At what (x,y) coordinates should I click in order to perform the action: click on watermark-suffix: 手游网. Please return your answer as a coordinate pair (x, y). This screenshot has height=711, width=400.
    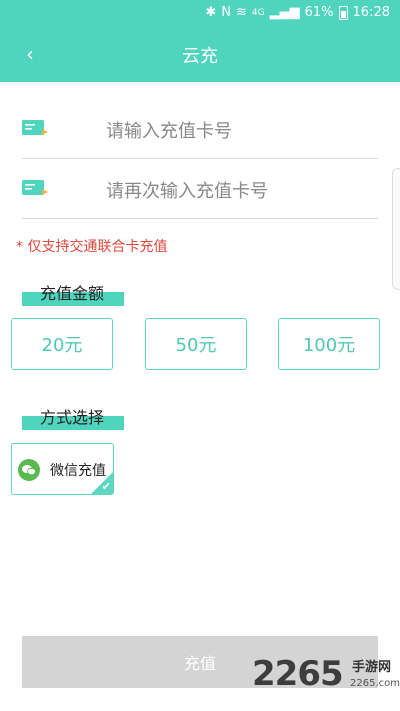
    Looking at the image, I should click on (372, 667).